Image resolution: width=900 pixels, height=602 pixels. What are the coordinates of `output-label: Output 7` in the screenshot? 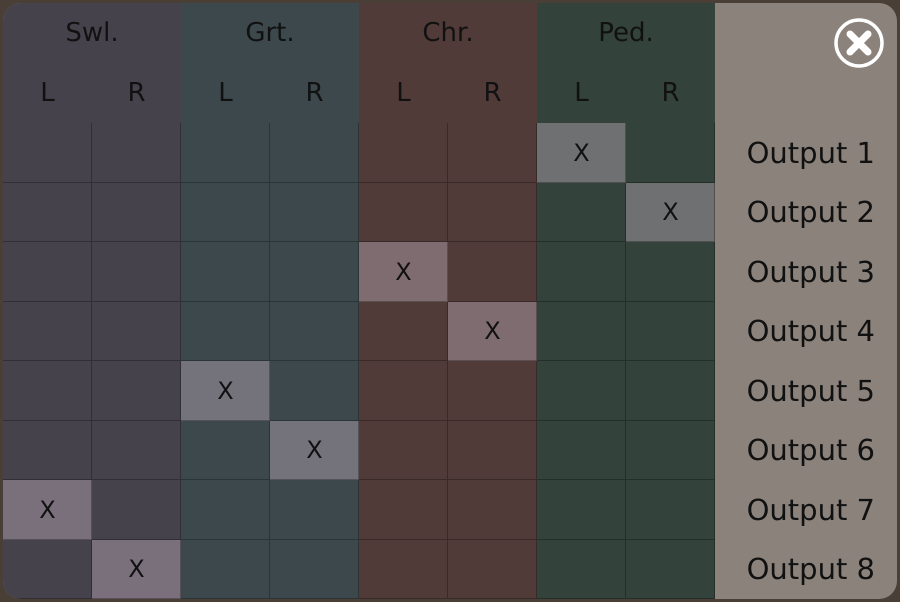 It's located at (811, 510).